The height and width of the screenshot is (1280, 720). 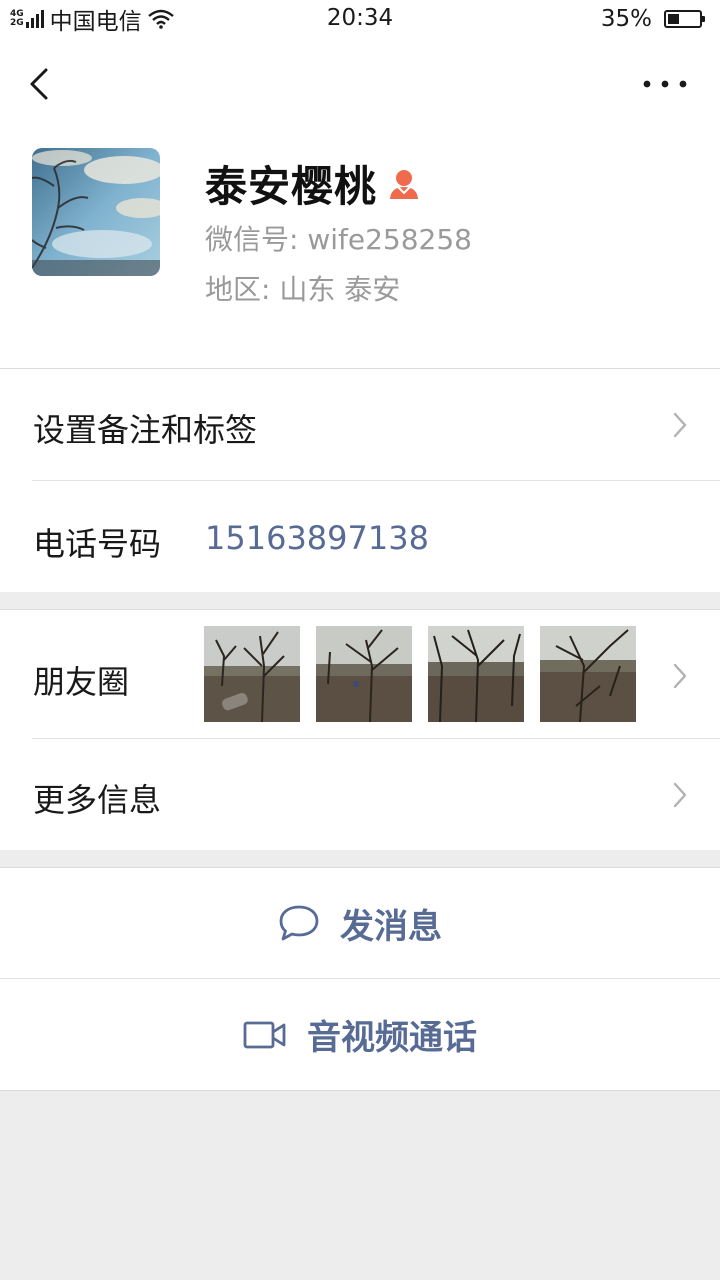 I want to click on battery-icon, so click(x=684, y=19).